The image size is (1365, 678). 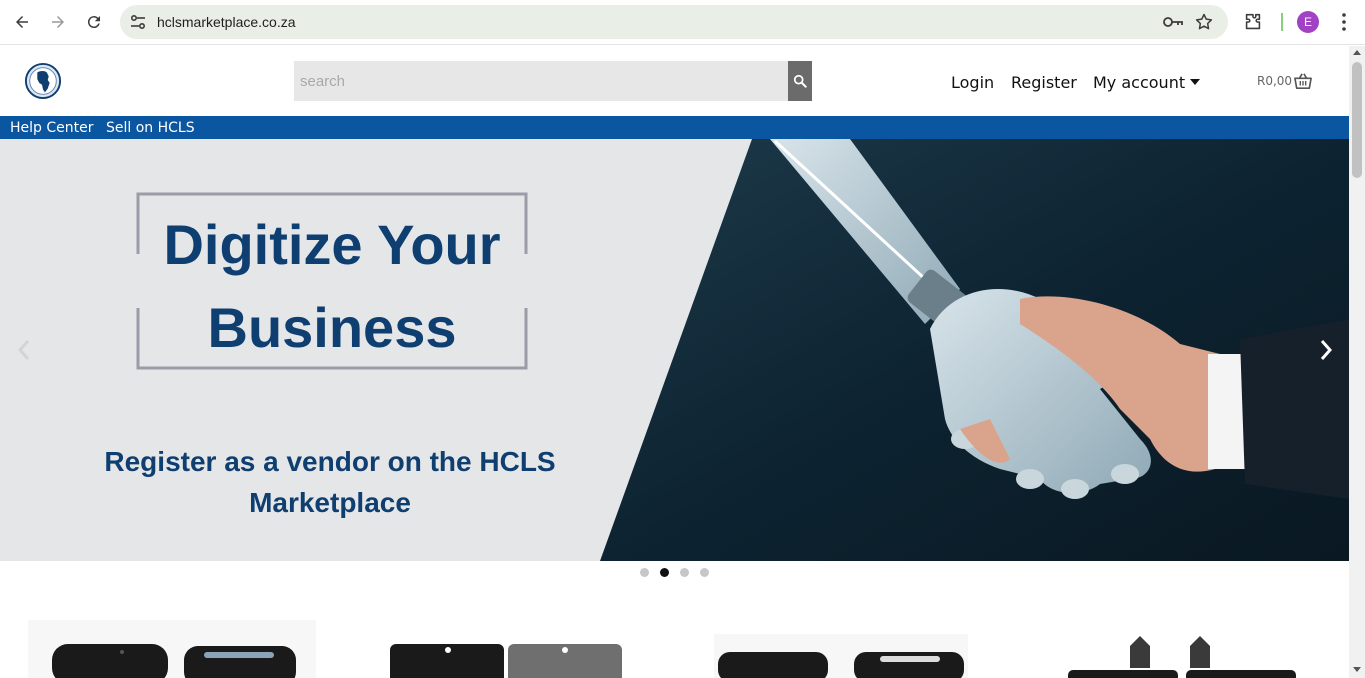 I want to click on toolbar-separator, so click(x=1282, y=22).